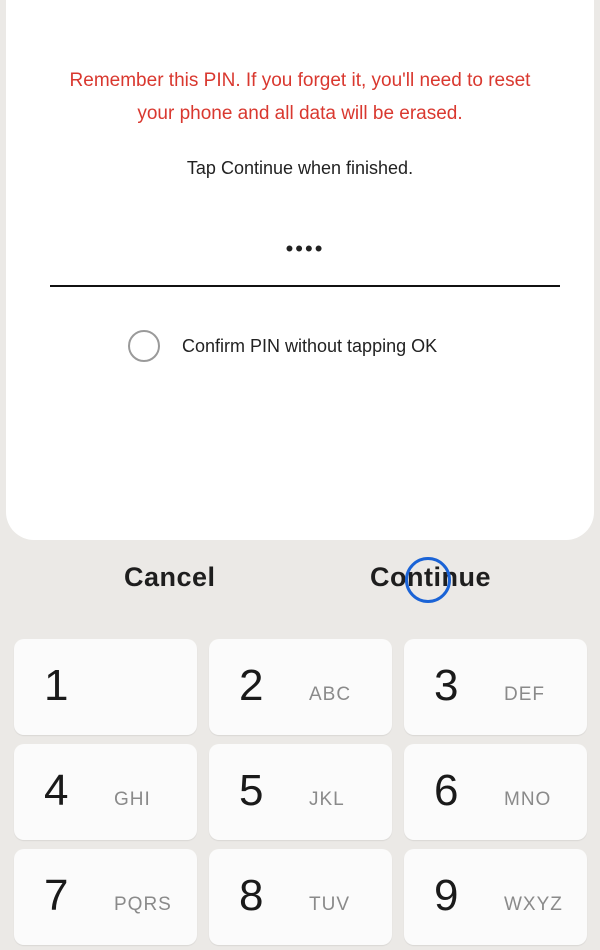  Describe the element at coordinates (428, 580) in the screenshot. I see `tap-indicator-circle` at that location.